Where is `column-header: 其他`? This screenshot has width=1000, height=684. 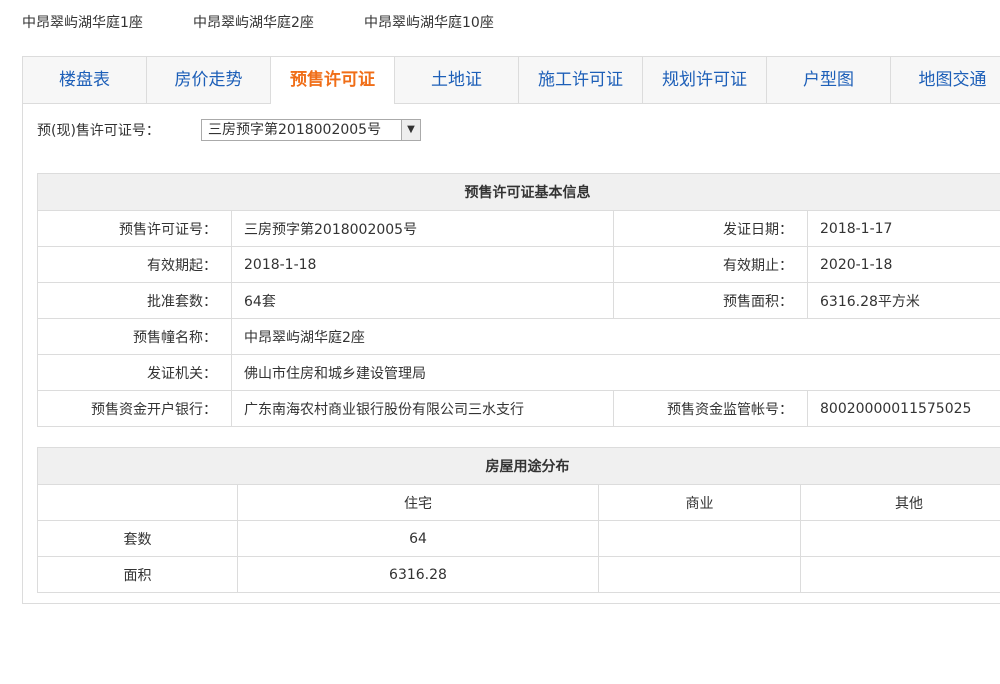 column-header: 其他 is located at coordinates (900, 502).